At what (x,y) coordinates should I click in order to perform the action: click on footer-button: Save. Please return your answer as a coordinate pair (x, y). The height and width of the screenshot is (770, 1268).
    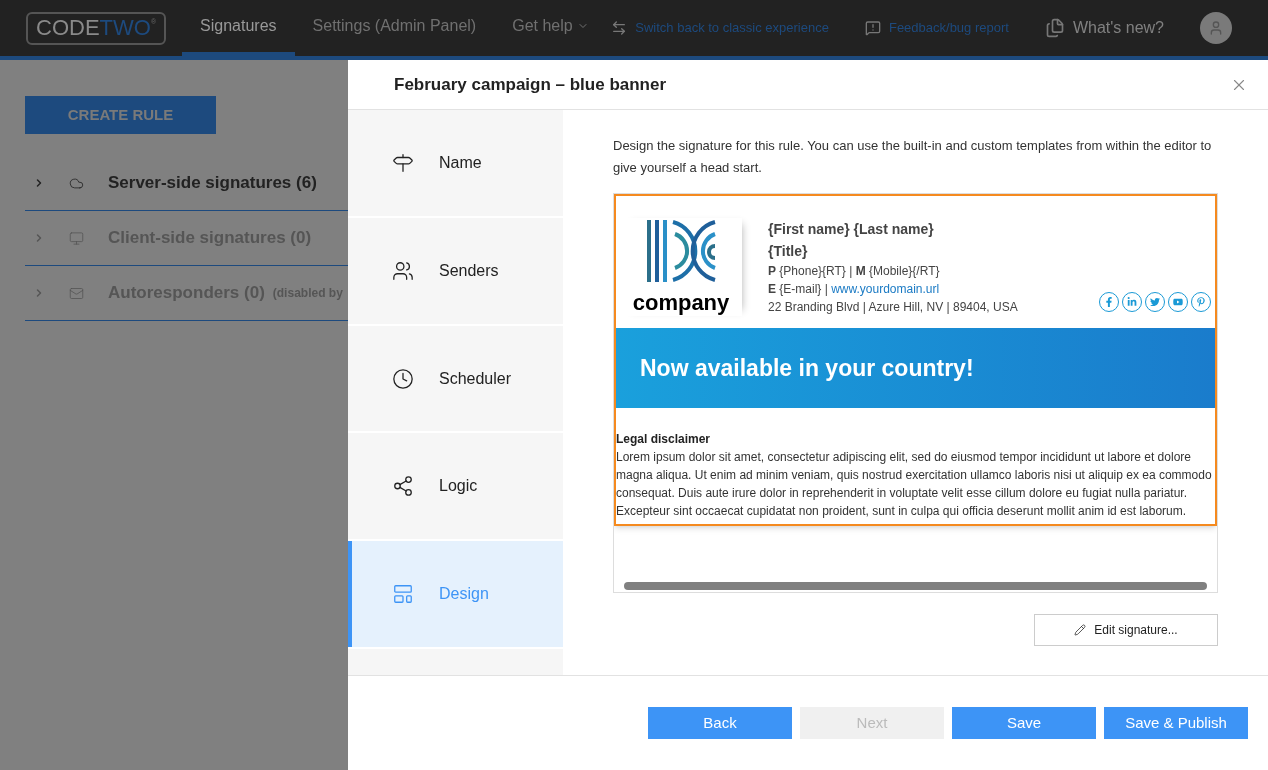
    Looking at the image, I should click on (1024, 723).